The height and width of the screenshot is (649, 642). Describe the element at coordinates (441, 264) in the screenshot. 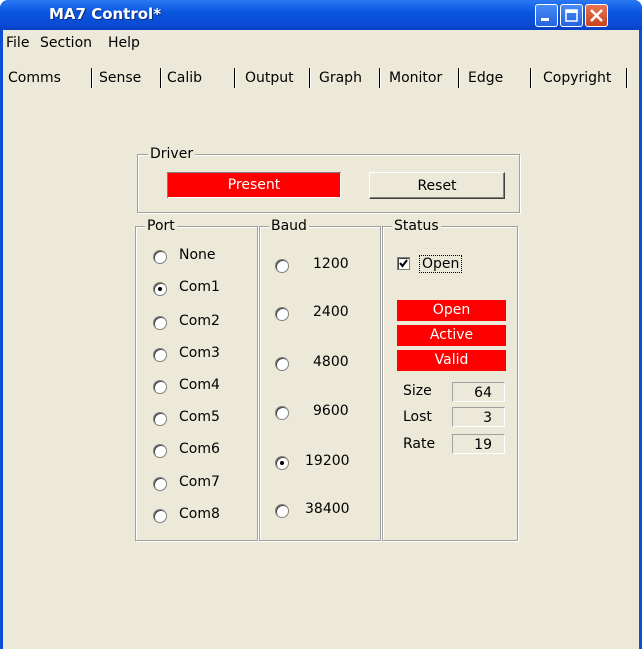

I see `open-checkbox-label: Open` at that location.